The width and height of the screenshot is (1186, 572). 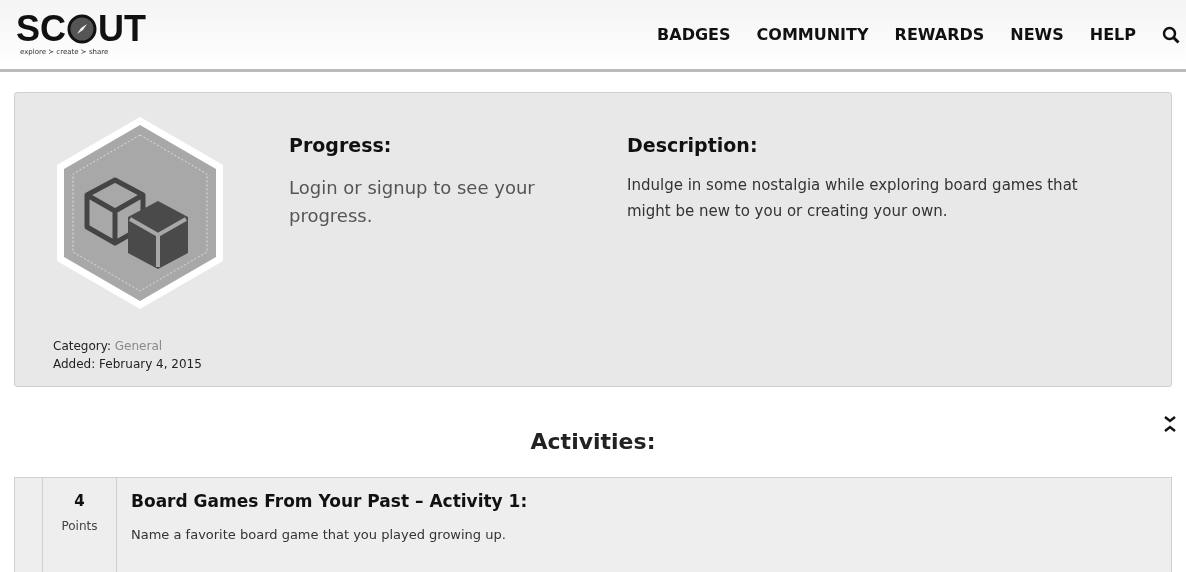 What do you see at coordinates (1171, 34) in the screenshot?
I see `search-icon` at bounding box center [1171, 34].